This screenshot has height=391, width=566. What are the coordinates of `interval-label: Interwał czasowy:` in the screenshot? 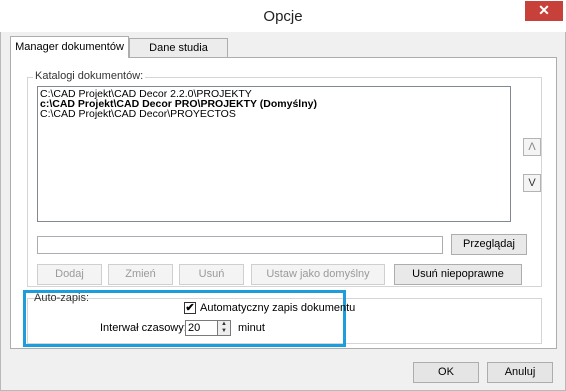 It's located at (143, 328).